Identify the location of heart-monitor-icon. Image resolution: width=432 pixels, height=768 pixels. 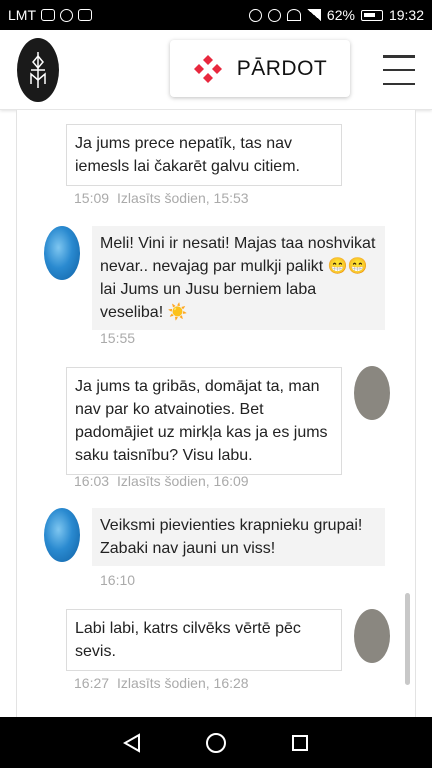
(48, 15).